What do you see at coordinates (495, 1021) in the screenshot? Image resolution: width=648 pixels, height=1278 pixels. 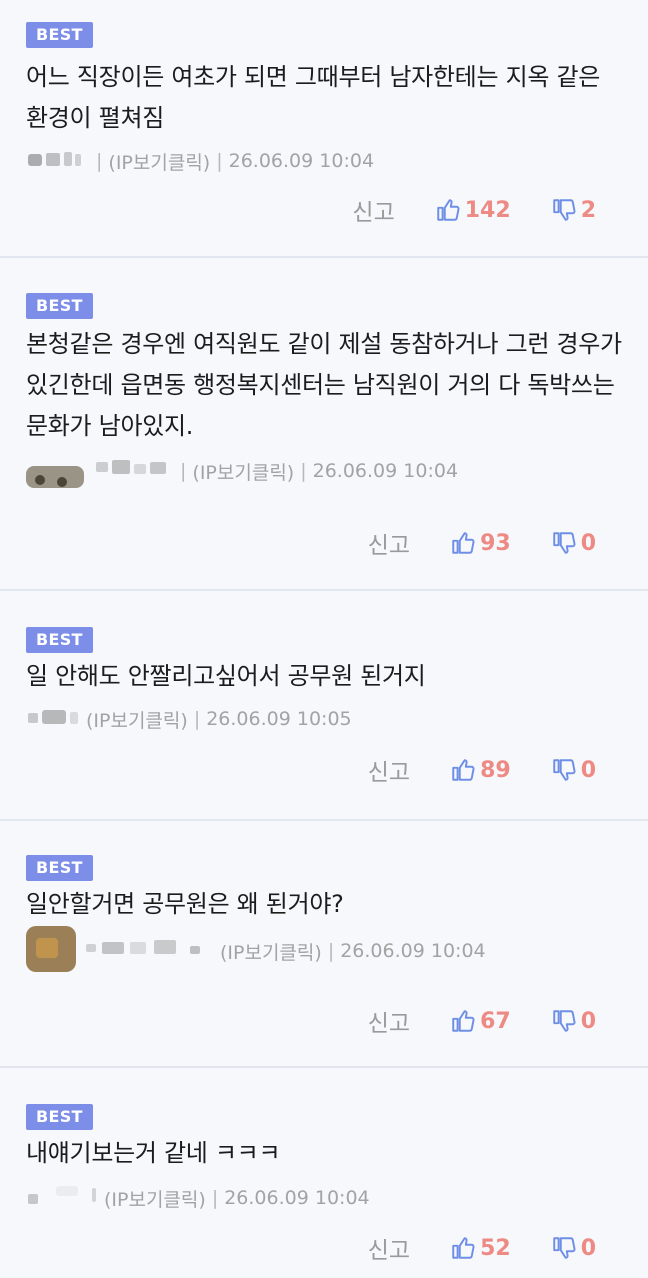 I see `like-count: 67` at bounding box center [495, 1021].